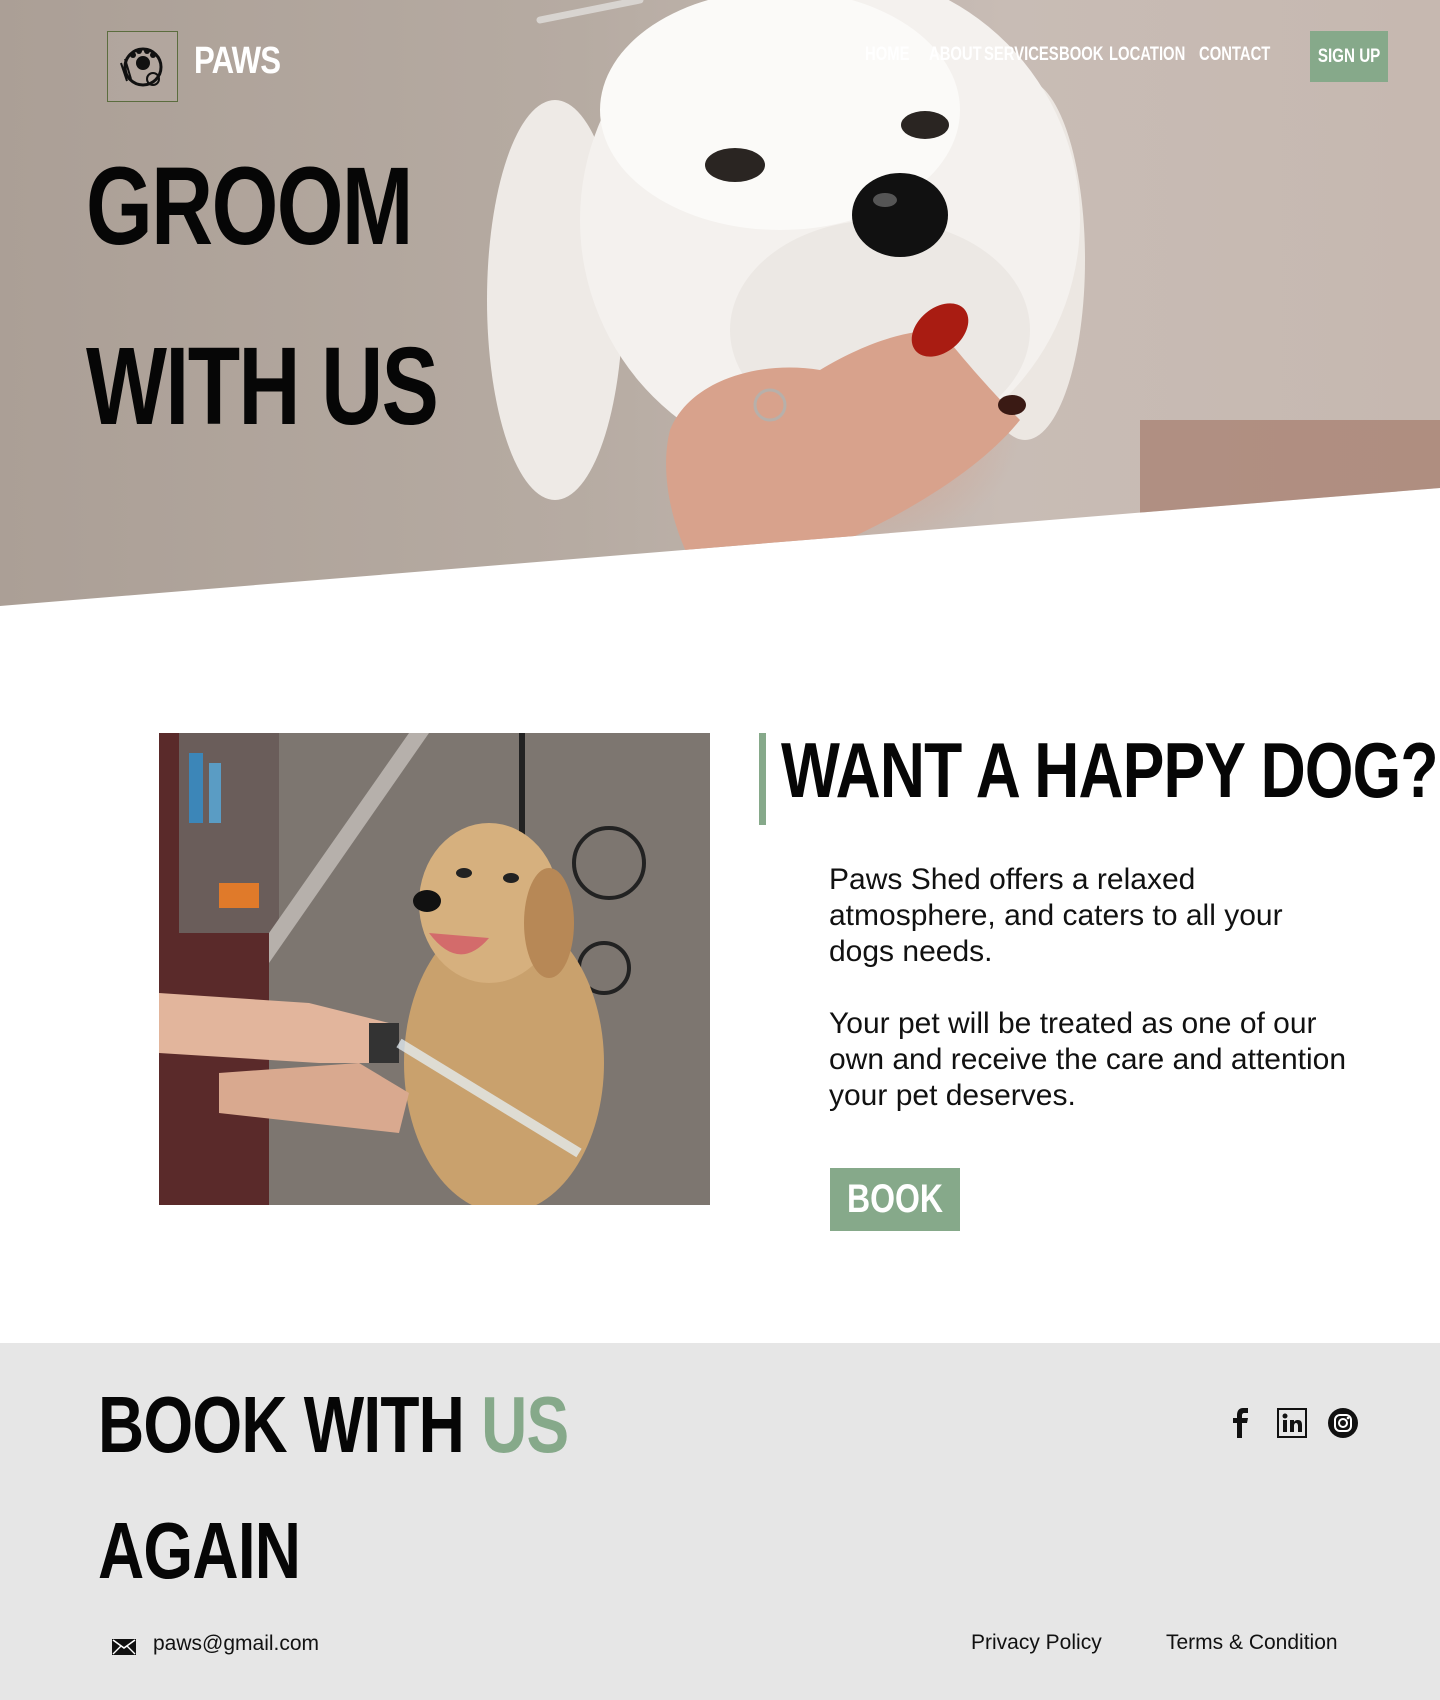 This screenshot has height=1700, width=1440. What do you see at coordinates (1252, 1643) in the screenshot?
I see `terms-condition-link: Terms & Condition` at bounding box center [1252, 1643].